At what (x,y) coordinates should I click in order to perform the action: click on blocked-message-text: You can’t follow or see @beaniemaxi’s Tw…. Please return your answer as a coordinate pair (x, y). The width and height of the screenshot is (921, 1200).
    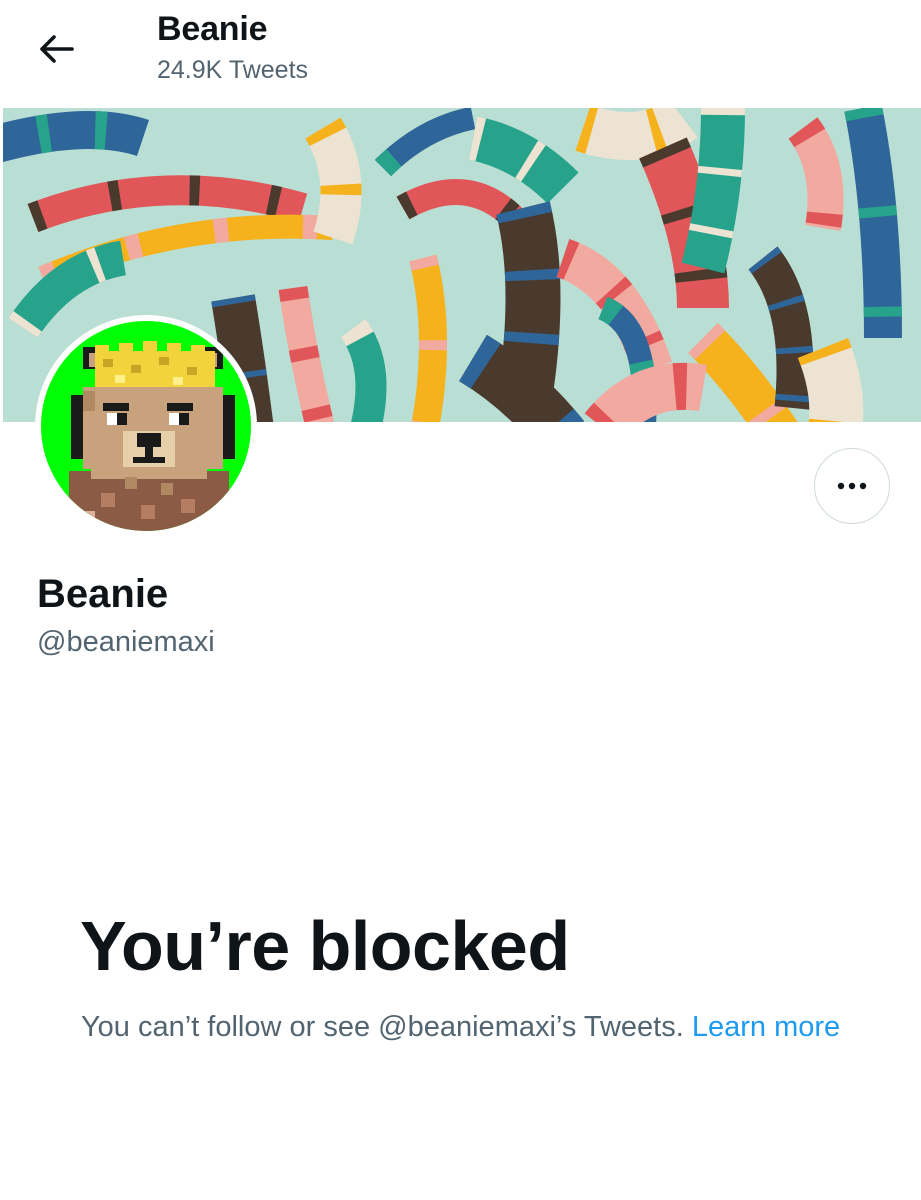
    Looking at the image, I should click on (382, 1027).